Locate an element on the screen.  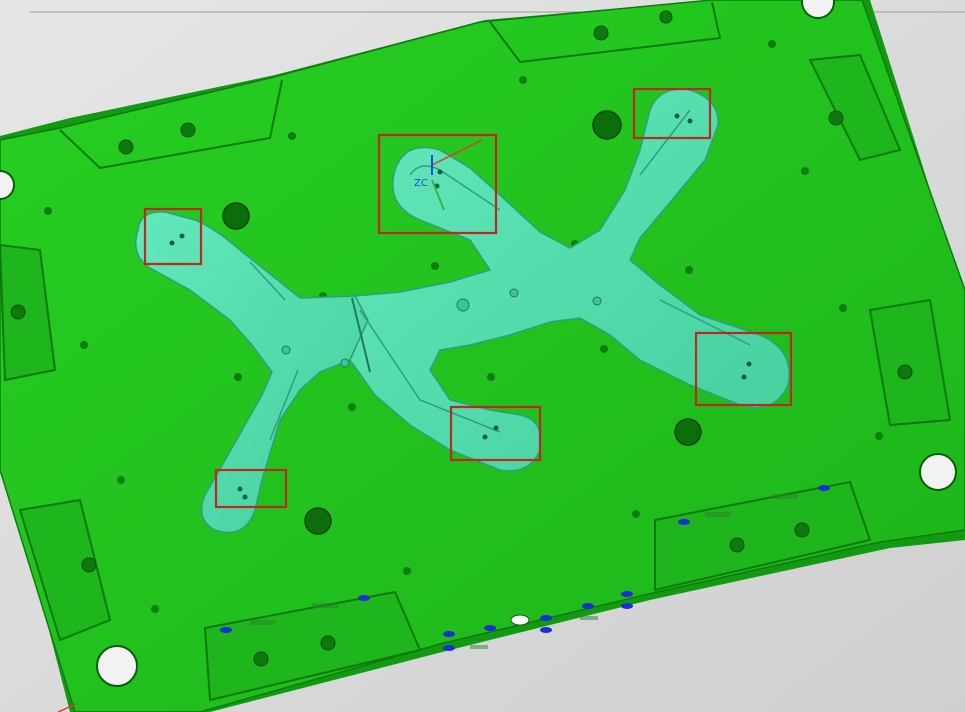
corner-hole-bottom-left is located at coordinates (117, 666).